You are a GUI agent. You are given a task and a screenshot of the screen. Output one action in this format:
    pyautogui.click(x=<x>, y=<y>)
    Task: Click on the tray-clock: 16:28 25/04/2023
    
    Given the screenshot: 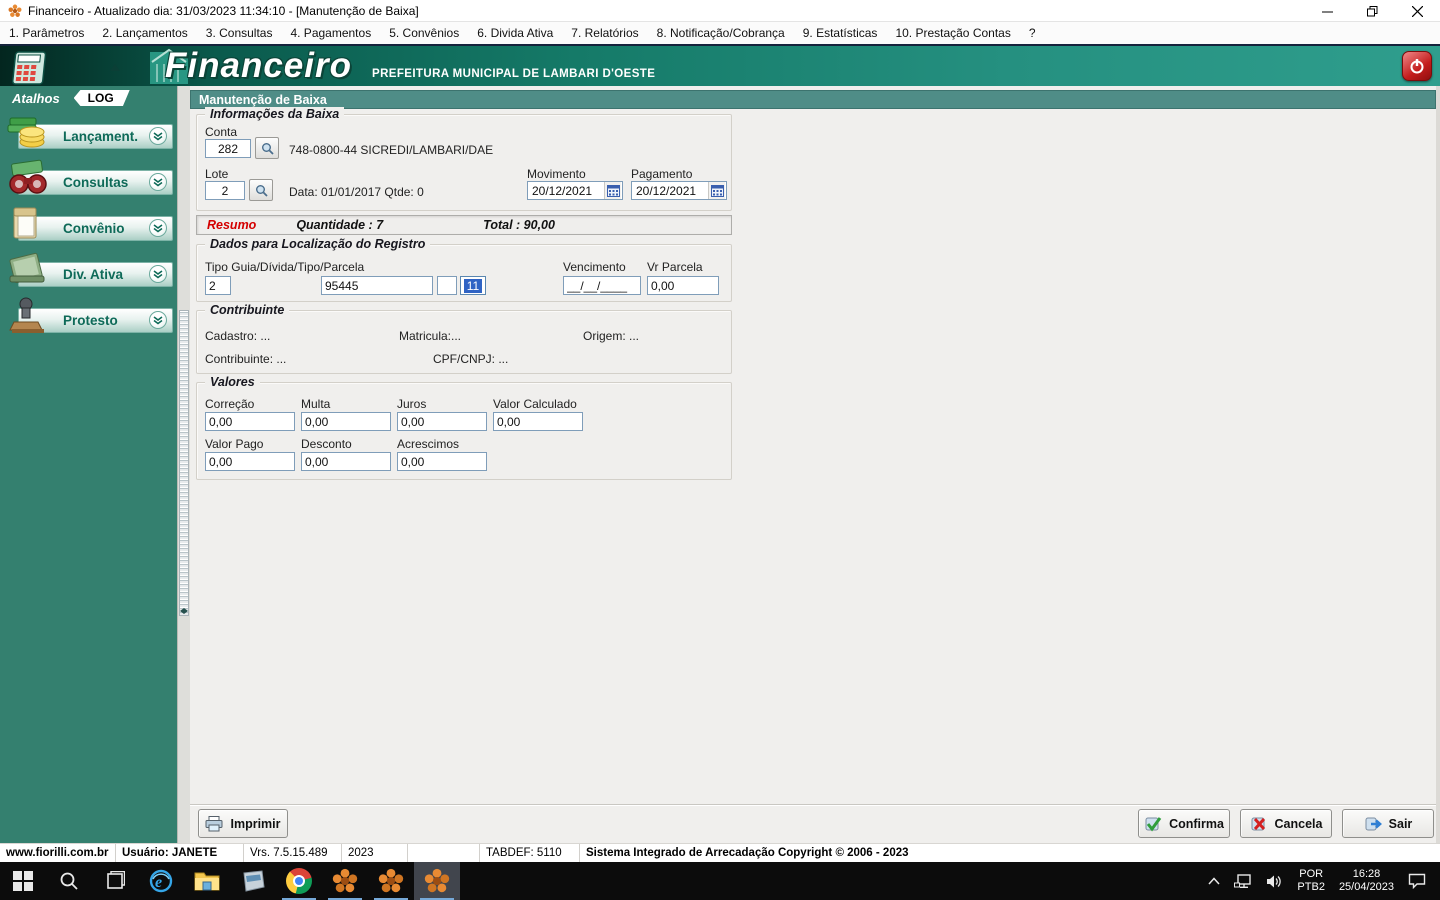 What is the action you would take?
    pyautogui.click(x=1366, y=881)
    